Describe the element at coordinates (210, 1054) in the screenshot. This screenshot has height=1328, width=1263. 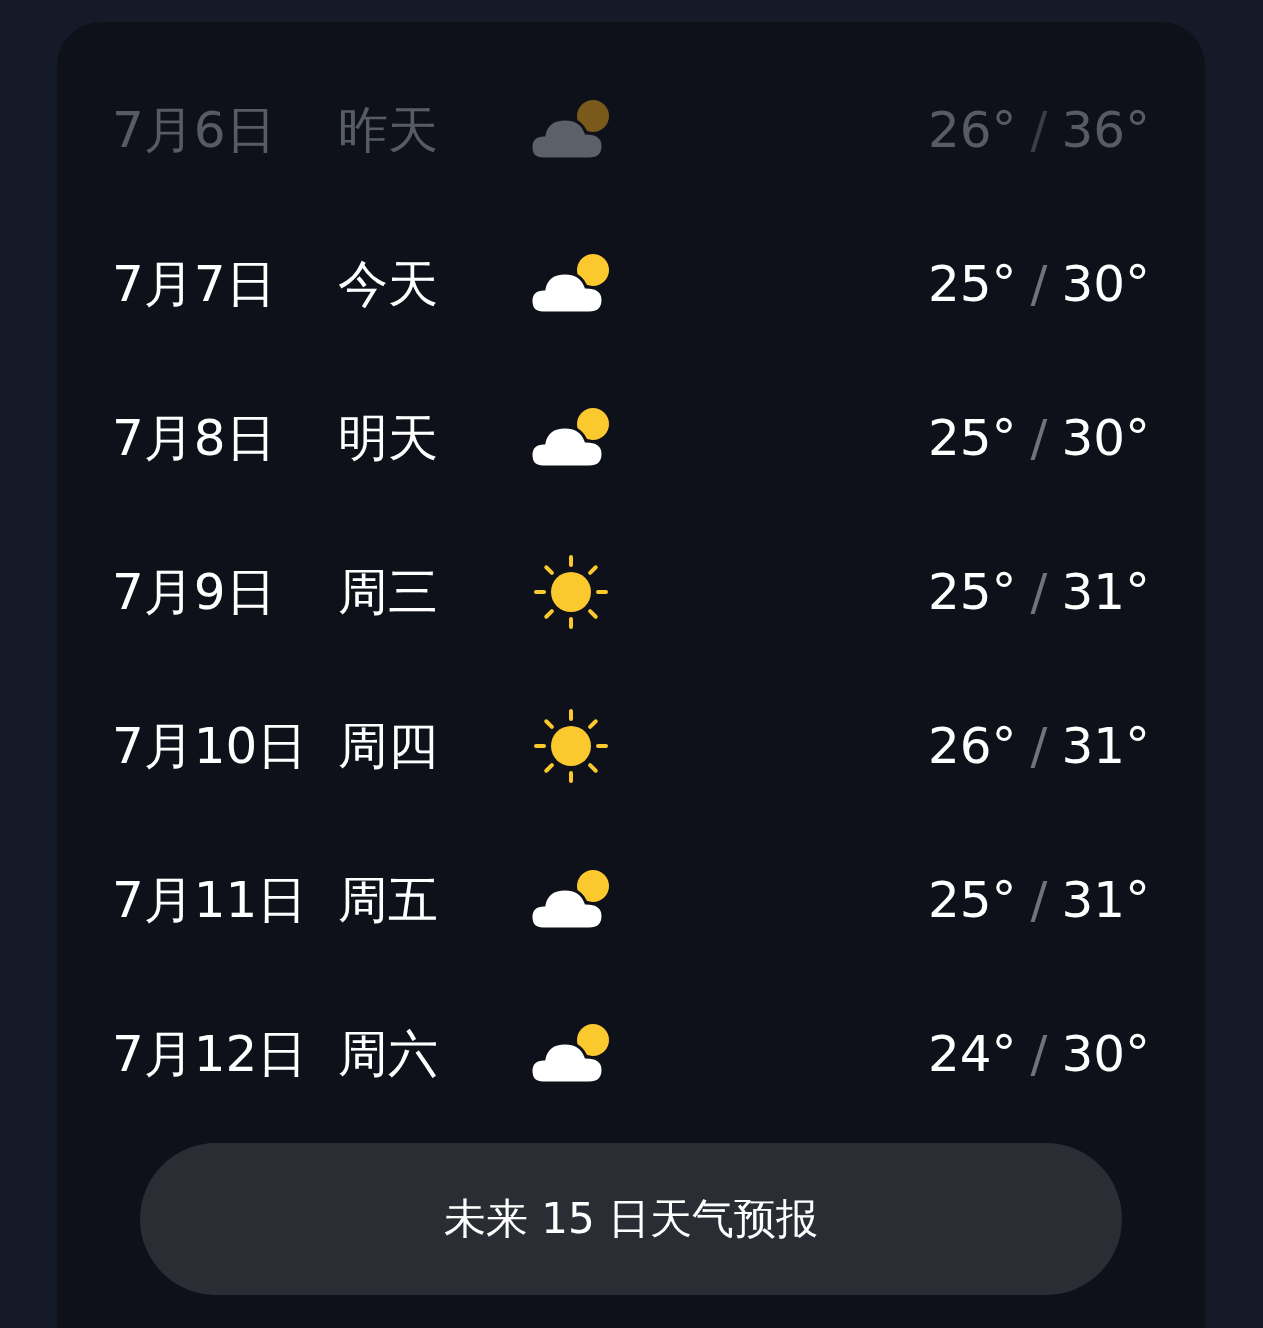
I see `date-label: 7月12日` at that location.